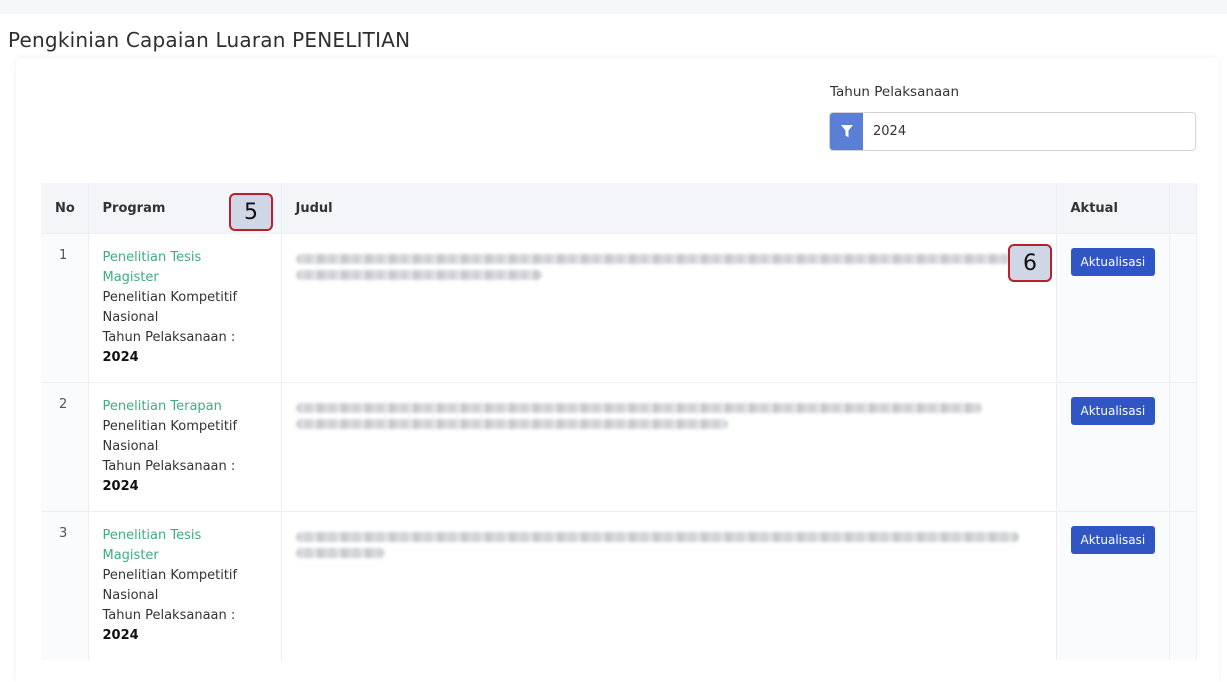 The image size is (1227, 682). What do you see at coordinates (65, 447) in the screenshot?
I see `row-no: 2` at bounding box center [65, 447].